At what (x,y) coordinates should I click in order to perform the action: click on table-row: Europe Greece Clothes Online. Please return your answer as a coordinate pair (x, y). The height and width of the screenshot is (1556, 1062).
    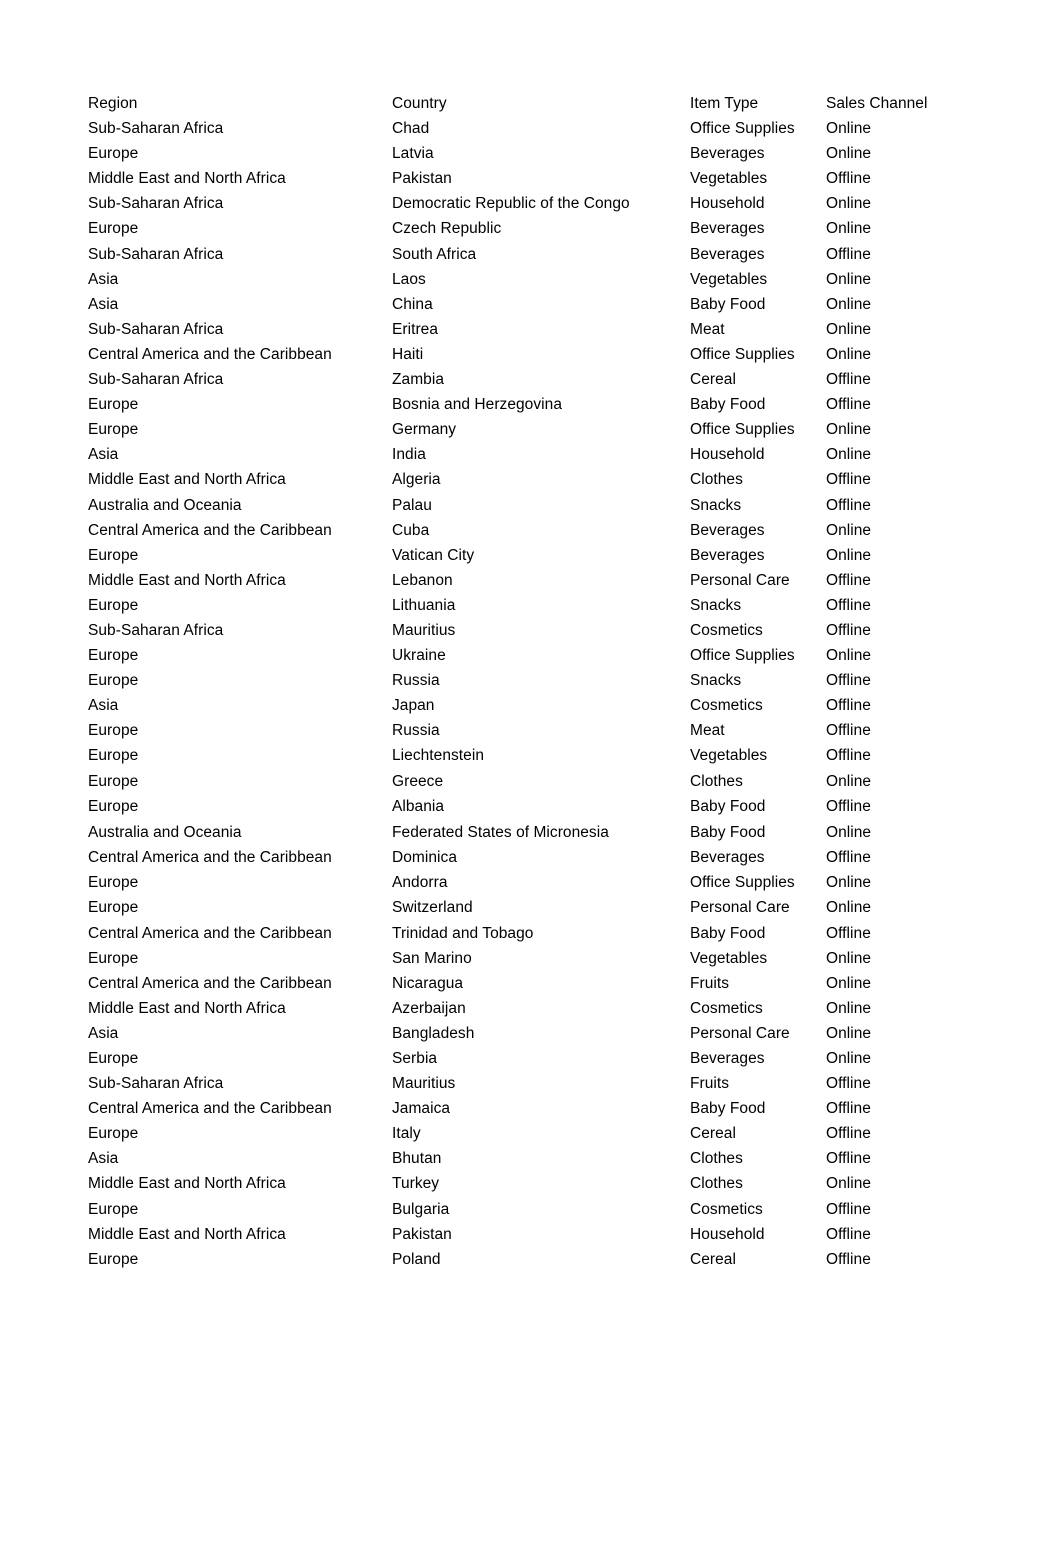
    Looking at the image, I should click on (538, 781).